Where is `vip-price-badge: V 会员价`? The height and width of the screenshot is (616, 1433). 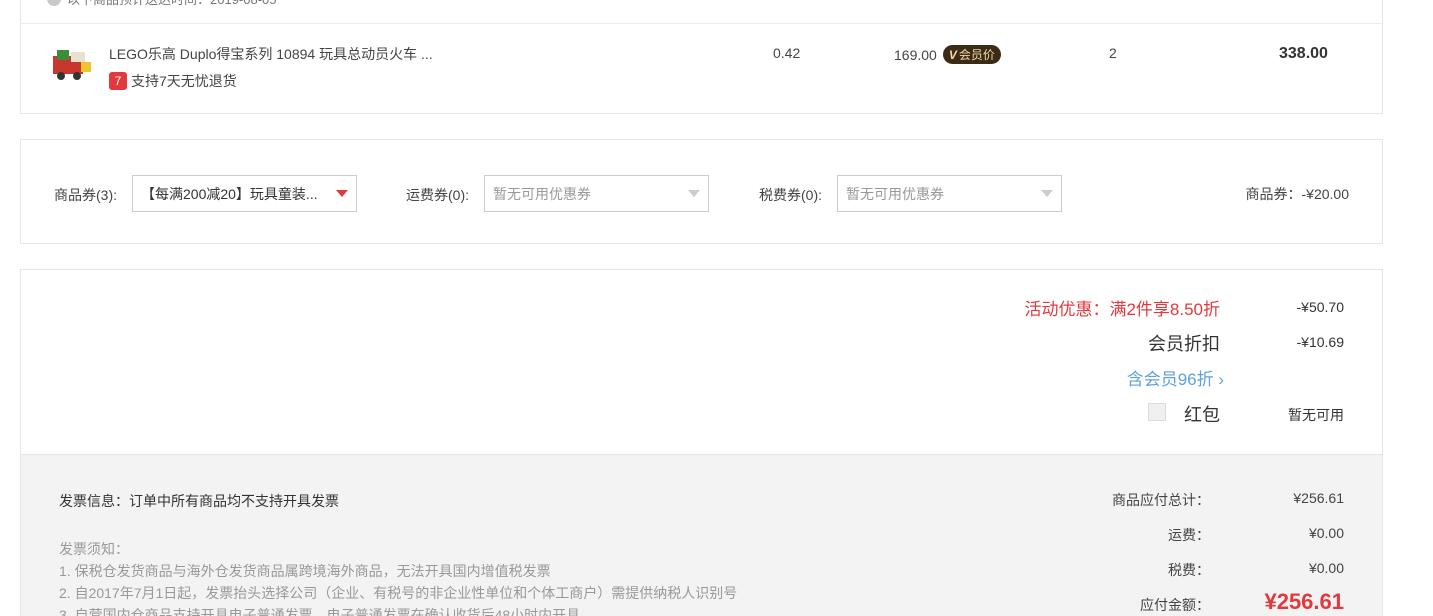 vip-price-badge: V 会员价 is located at coordinates (971, 54).